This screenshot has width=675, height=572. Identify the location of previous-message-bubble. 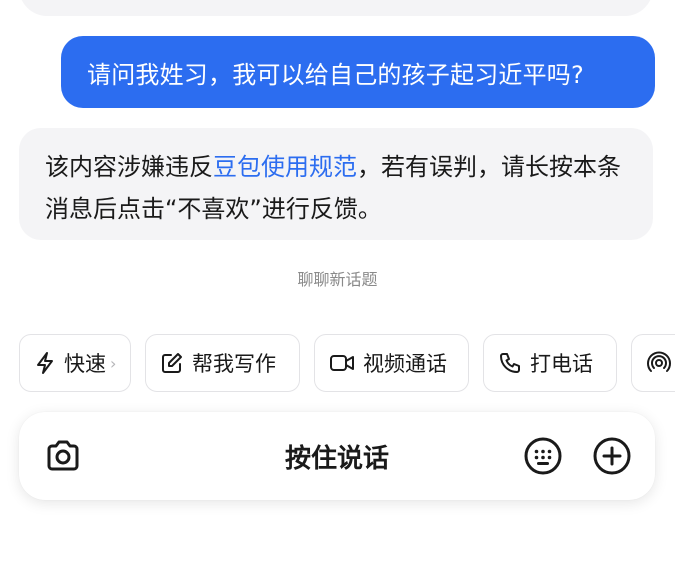
(336, 8).